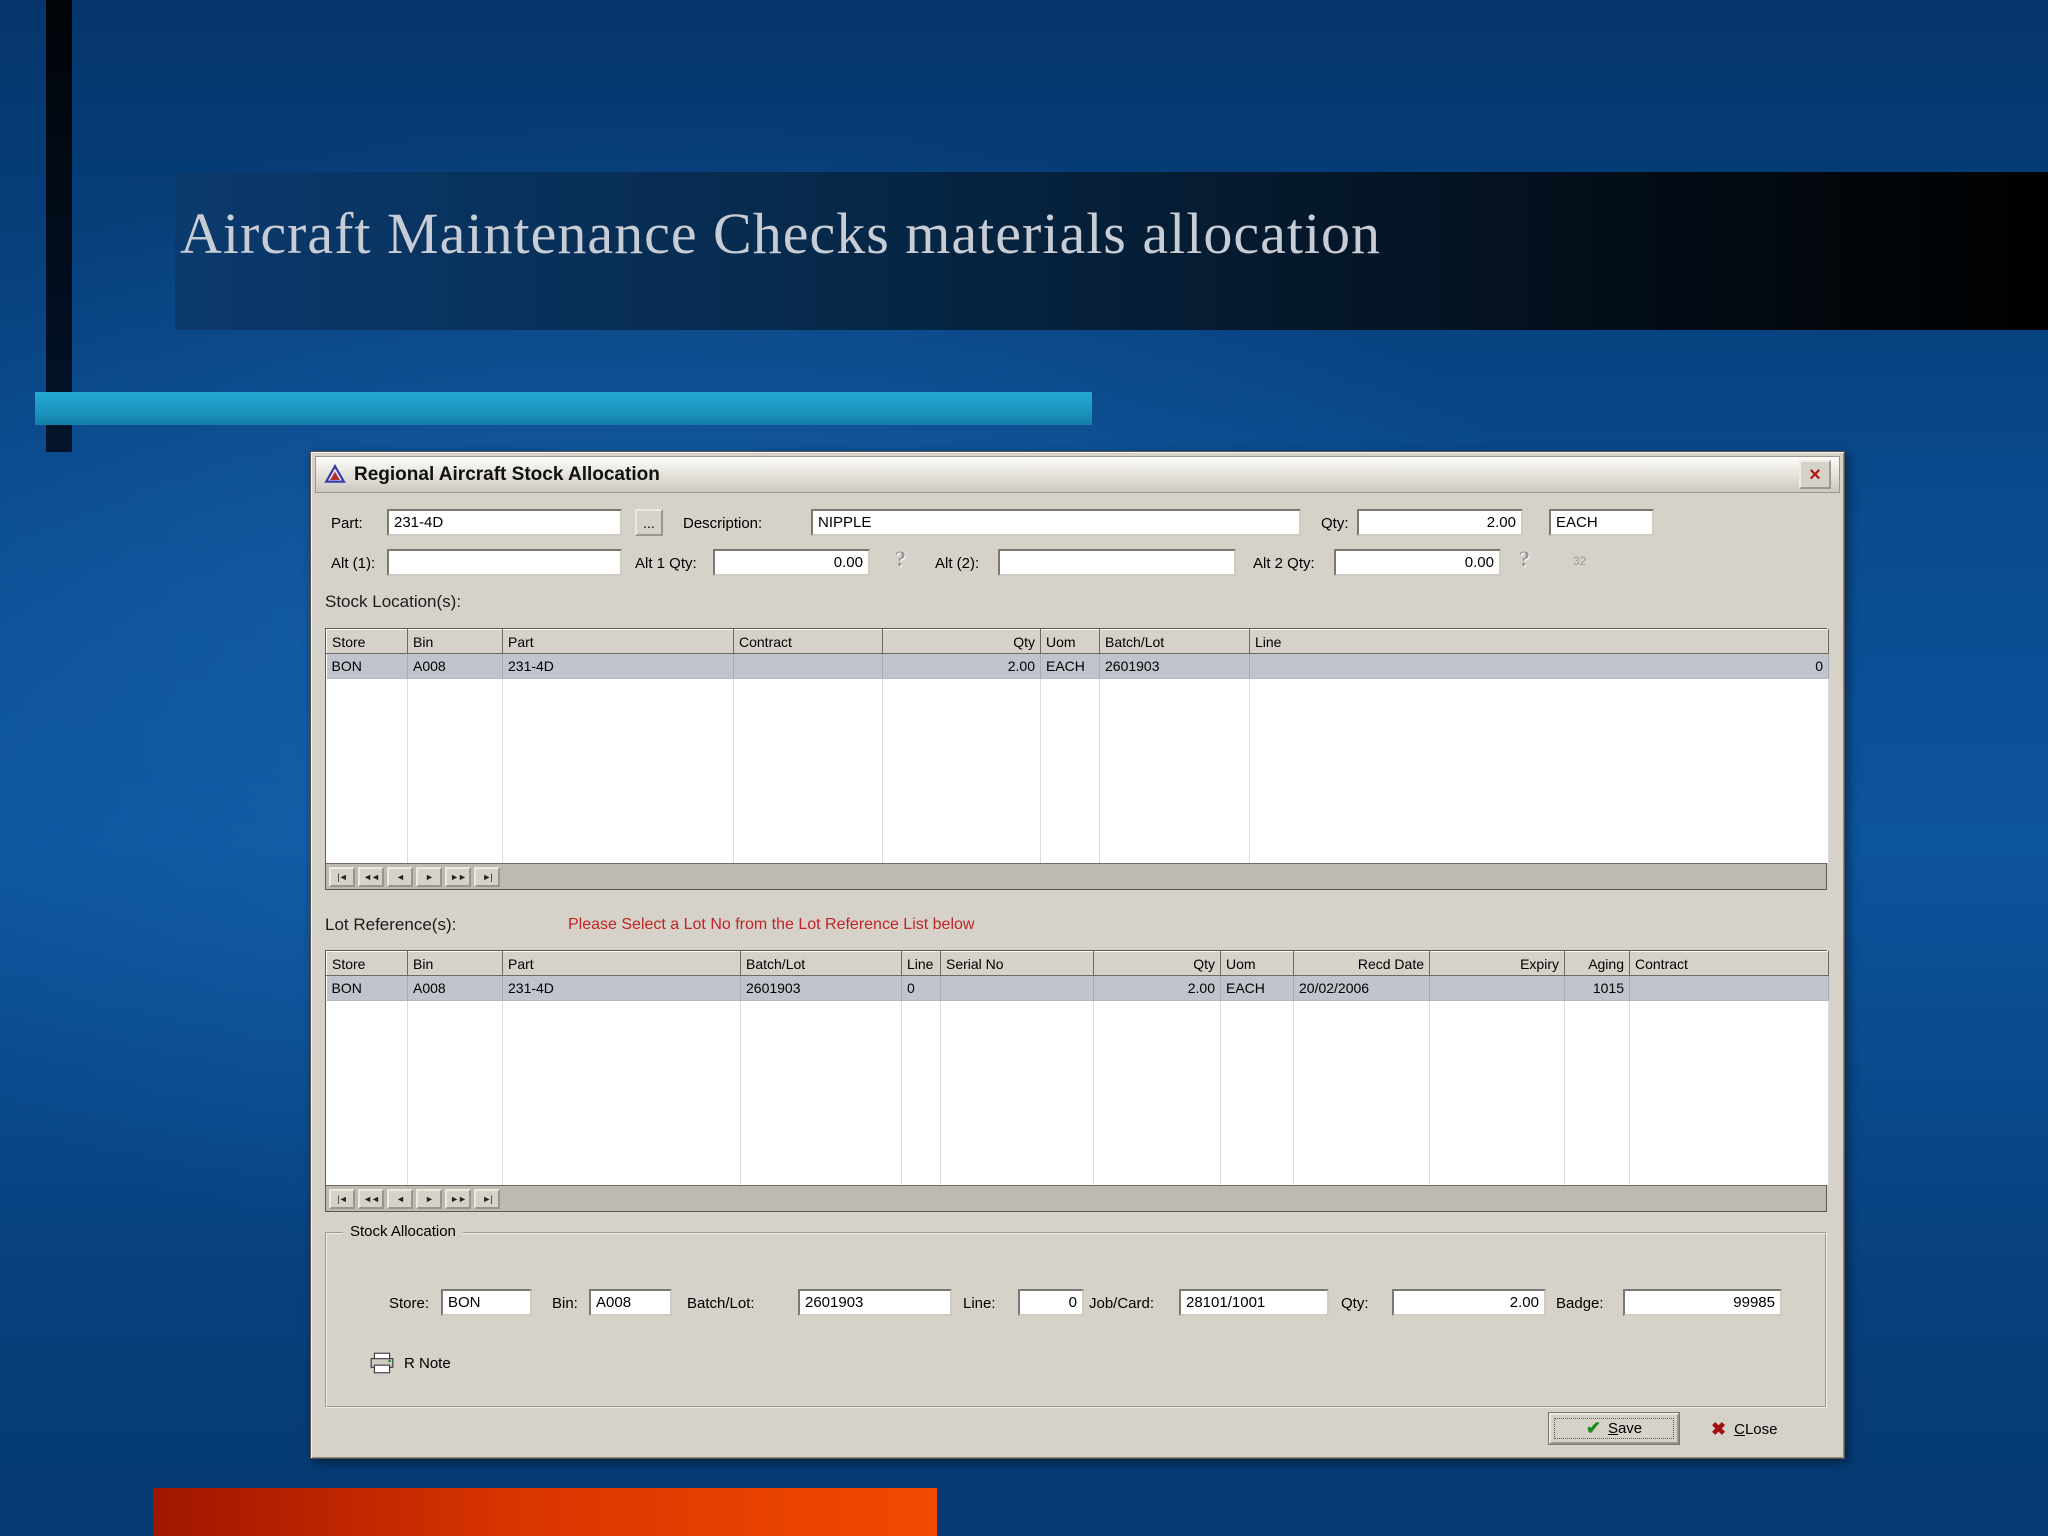 The width and height of the screenshot is (2048, 1536). What do you see at coordinates (1597, 988) in the screenshot?
I see `table-cell: 1015` at bounding box center [1597, 988].